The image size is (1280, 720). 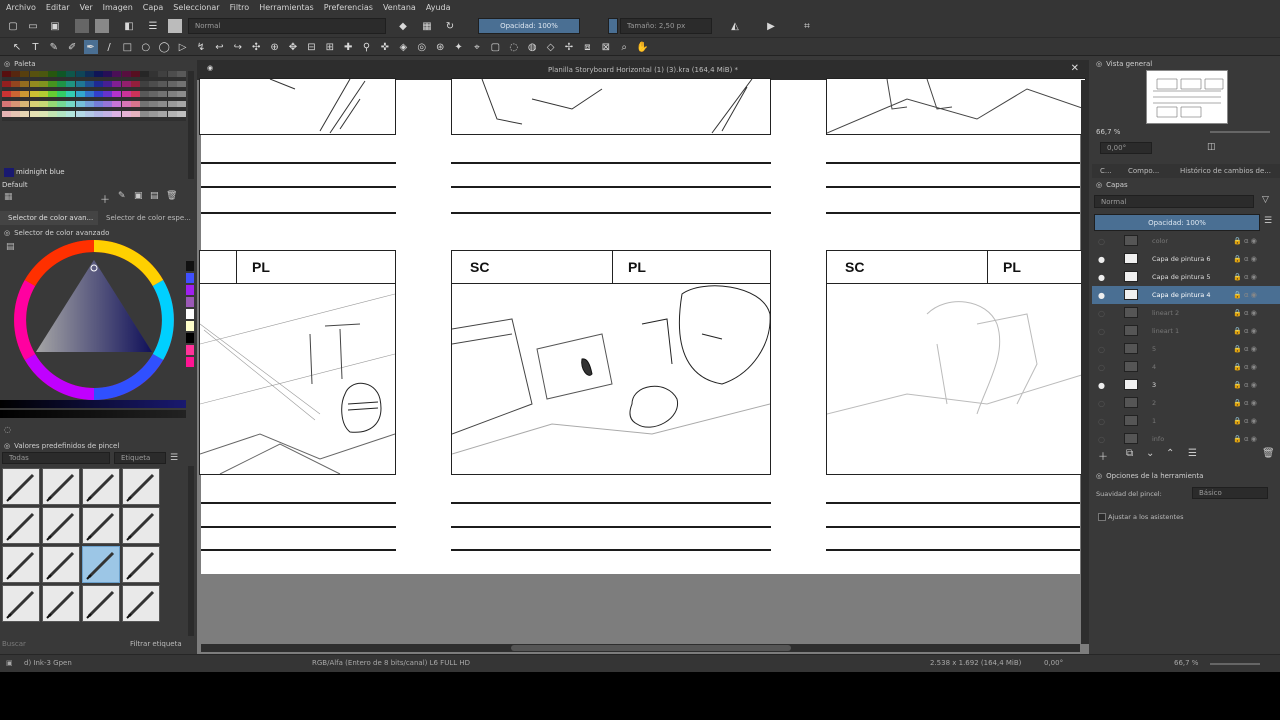 I want to click on menu-item-9: Ventana, so click(x=399, y=7).